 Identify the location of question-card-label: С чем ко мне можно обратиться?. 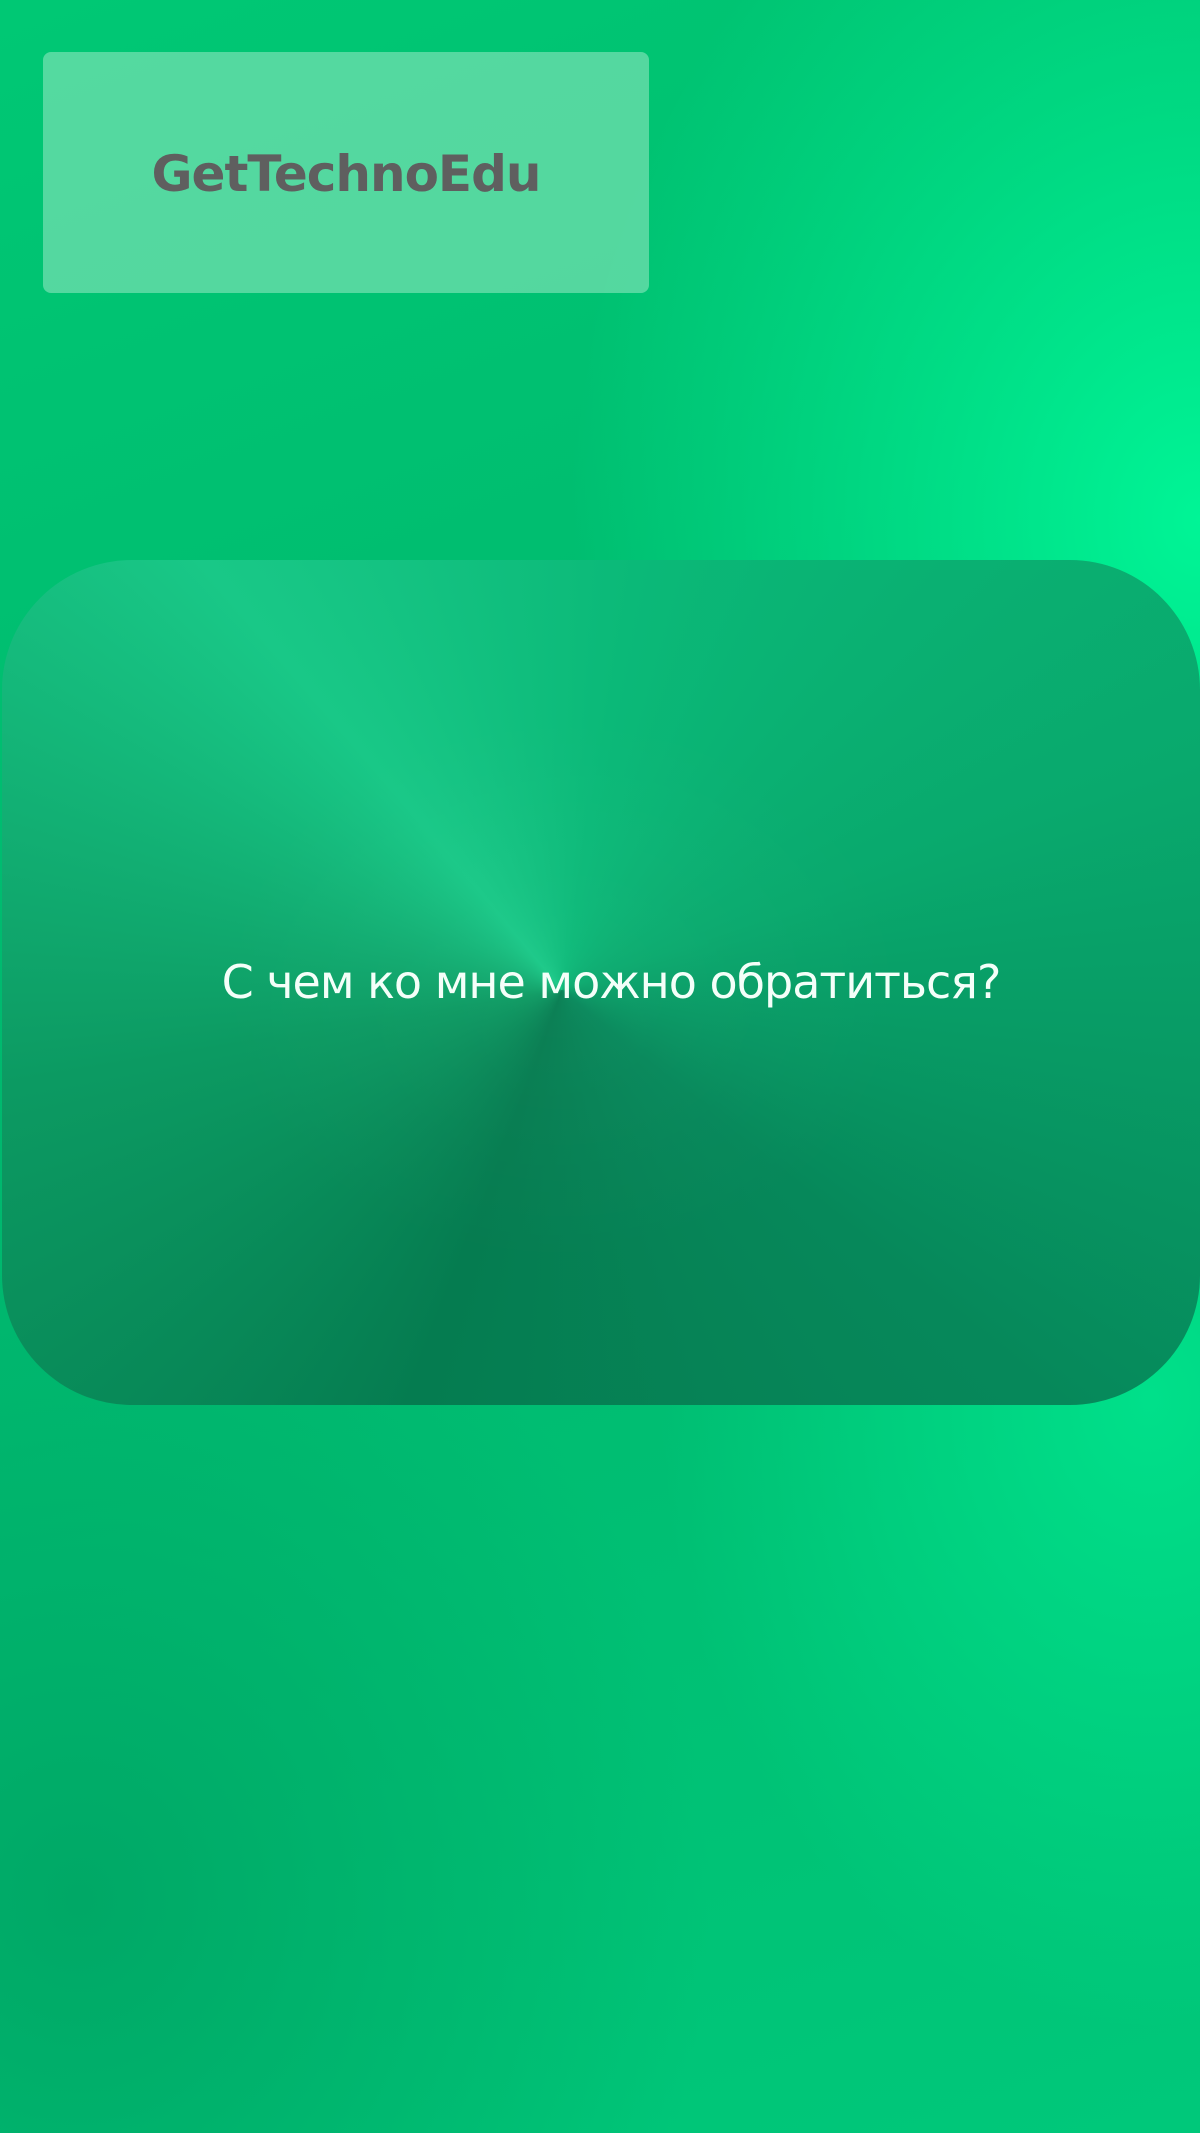
(611, 981).